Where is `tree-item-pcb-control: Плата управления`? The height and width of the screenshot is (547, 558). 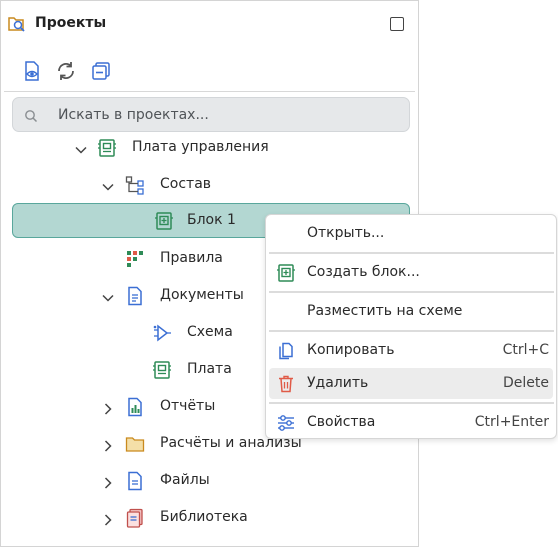 tree-item-pcb-control: Плата управления is located at coordinates (210, 147).